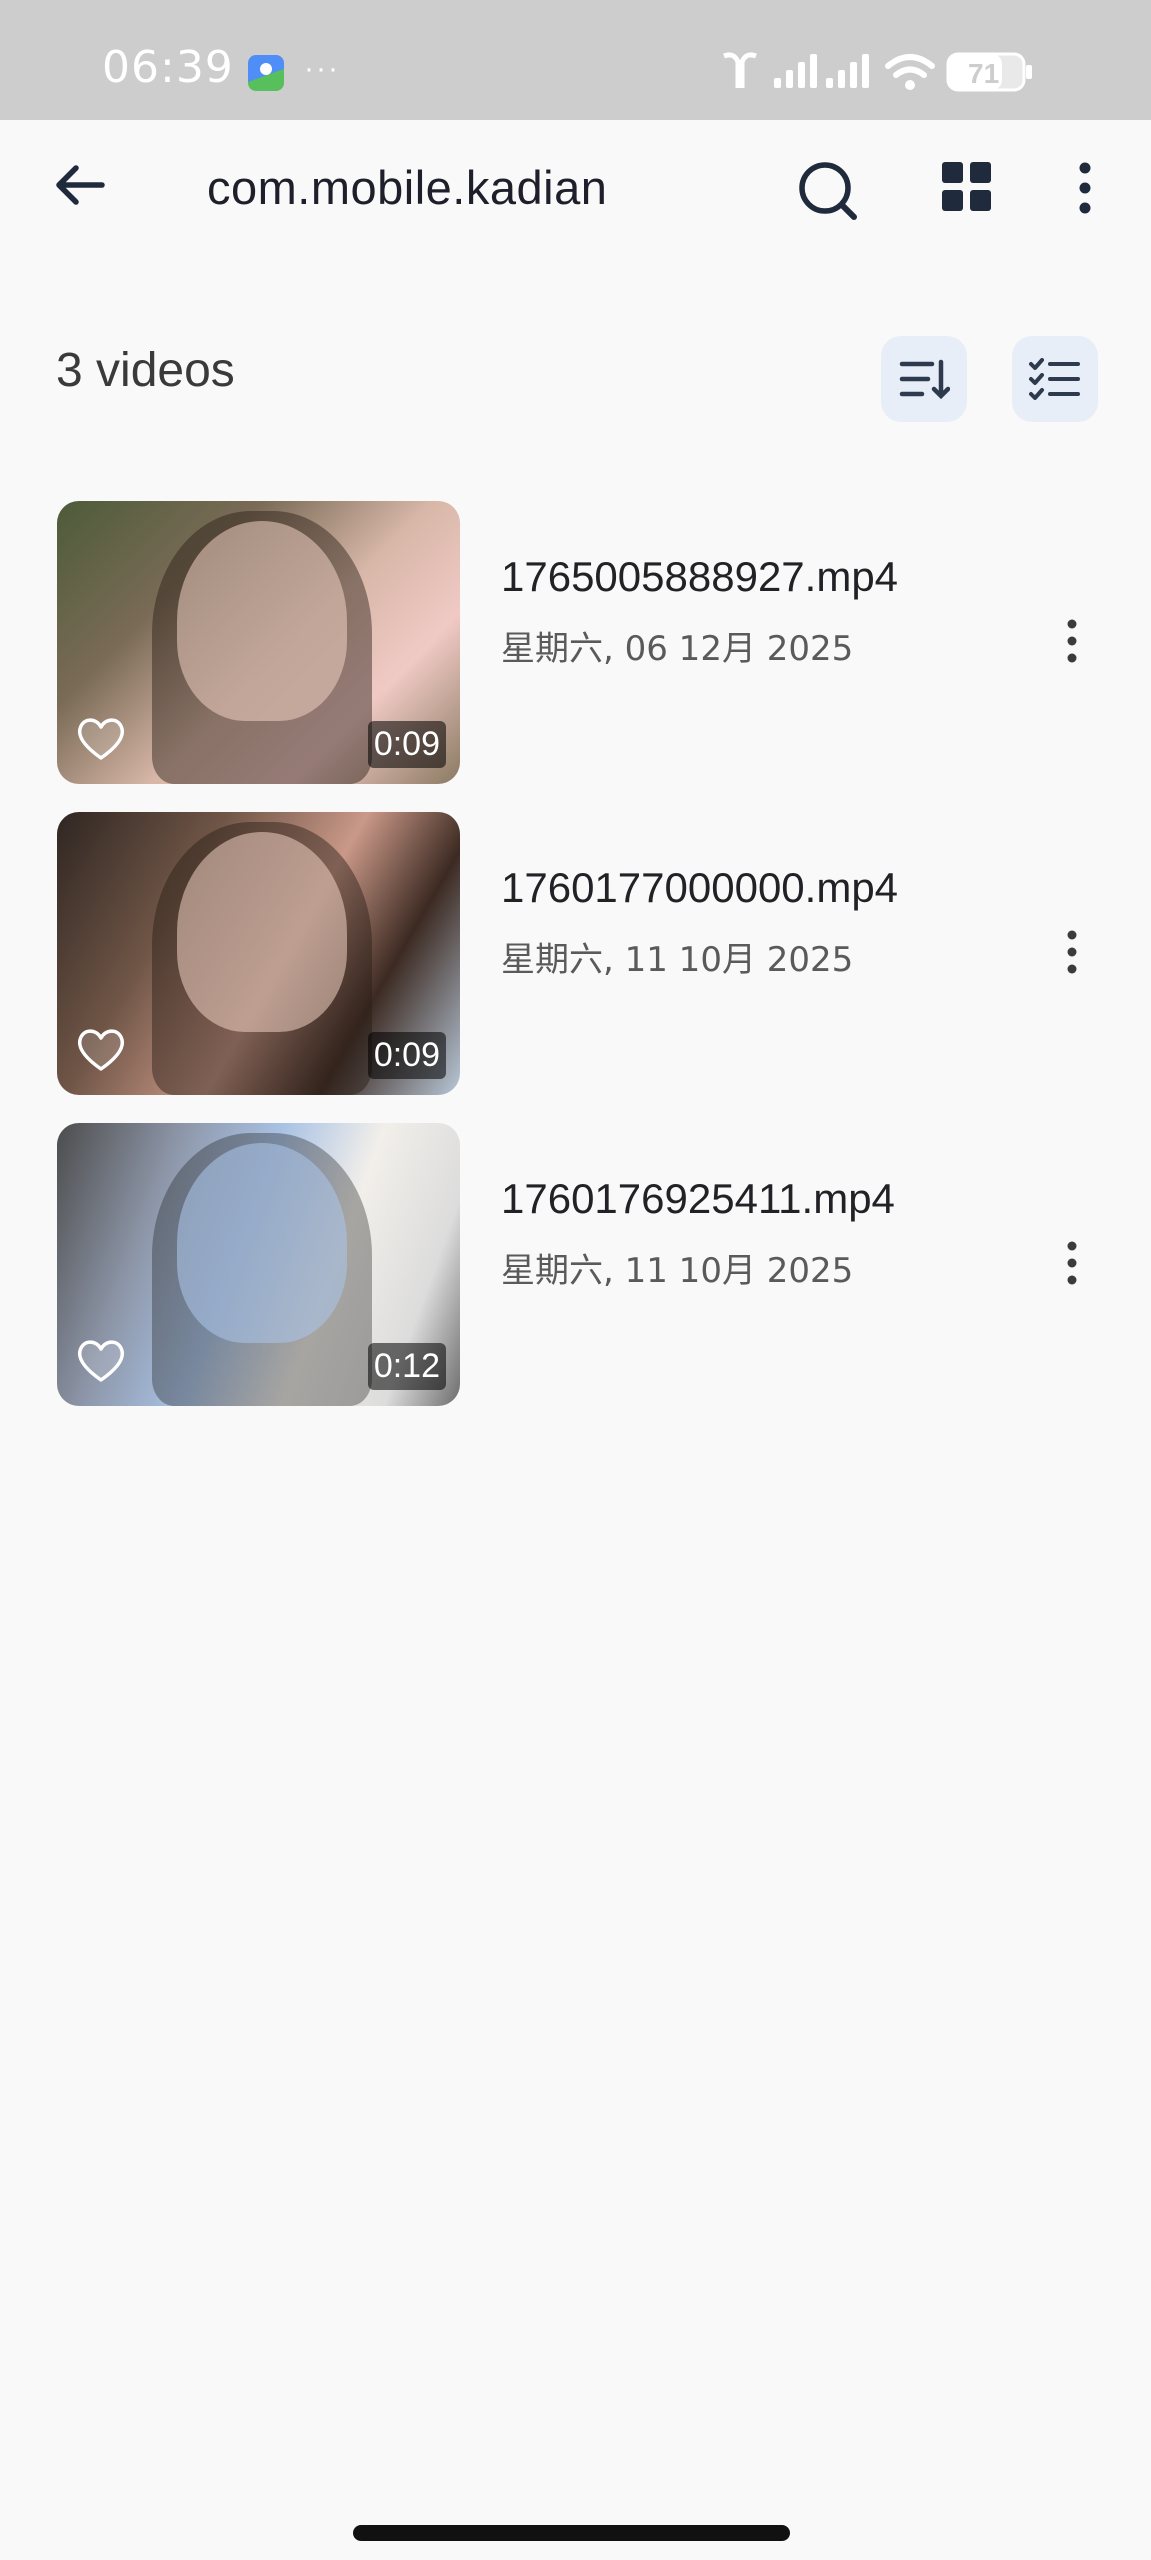  I want to click on sort-icon, so click(924, 379).